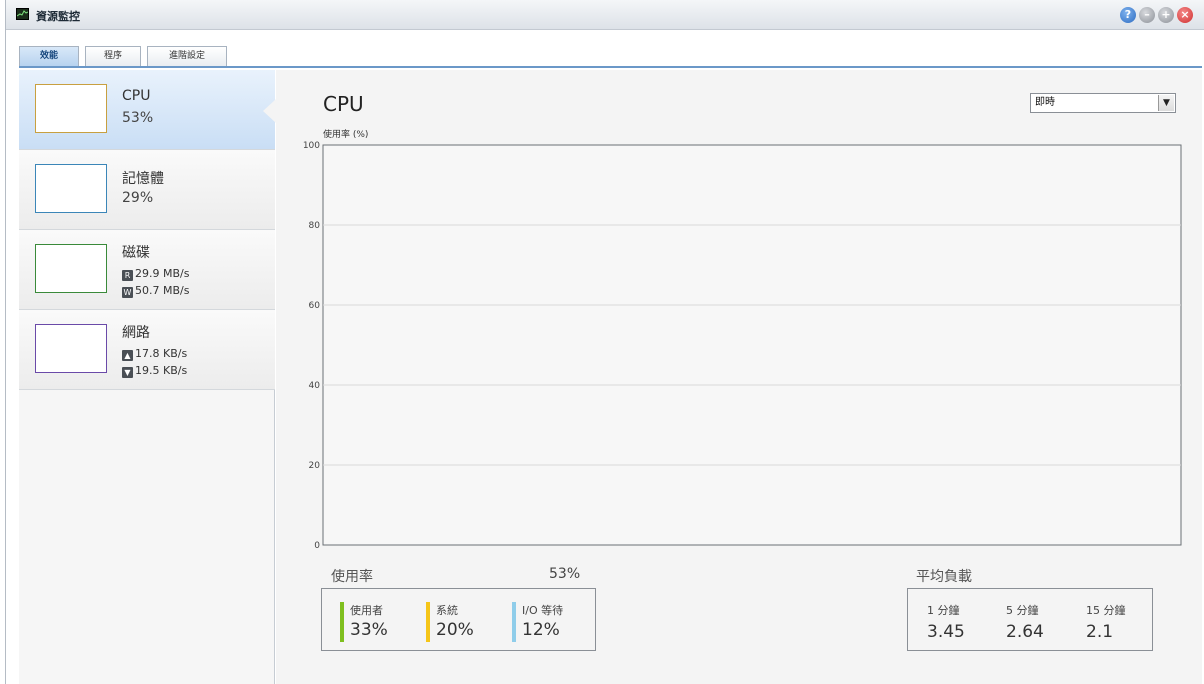  Describe the element at coordinates (269, 111) in the screenshot. I see `selection-pointer` at that location.